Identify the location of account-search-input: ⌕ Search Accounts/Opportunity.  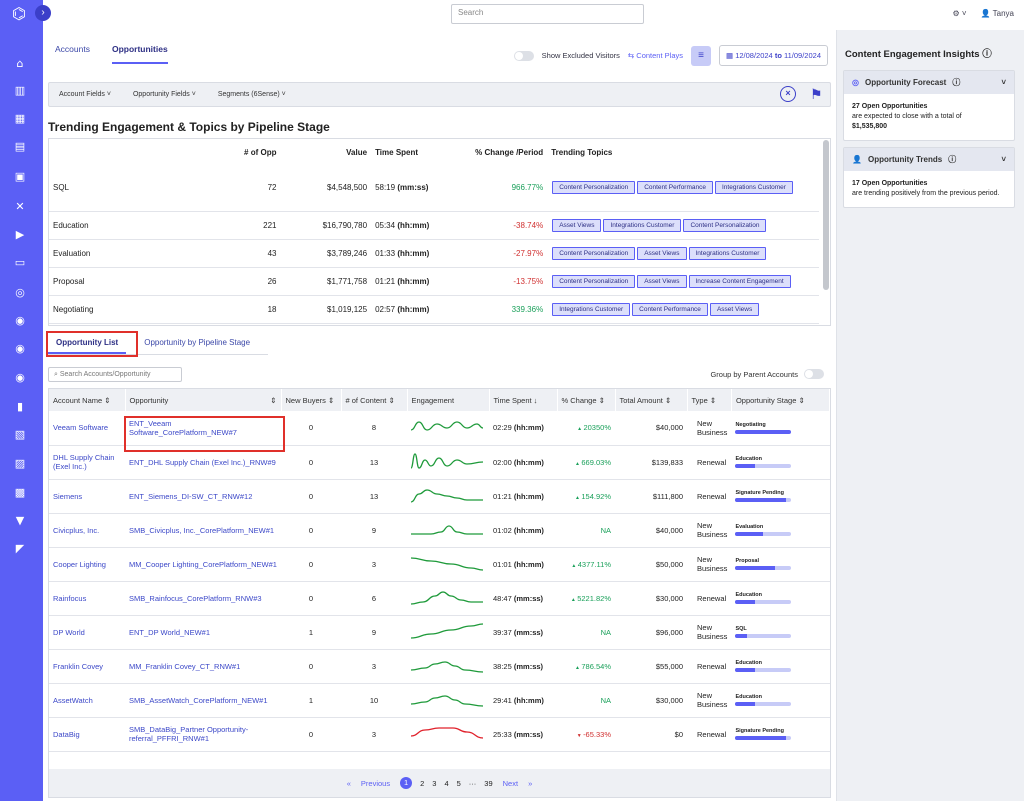
(115, 374).